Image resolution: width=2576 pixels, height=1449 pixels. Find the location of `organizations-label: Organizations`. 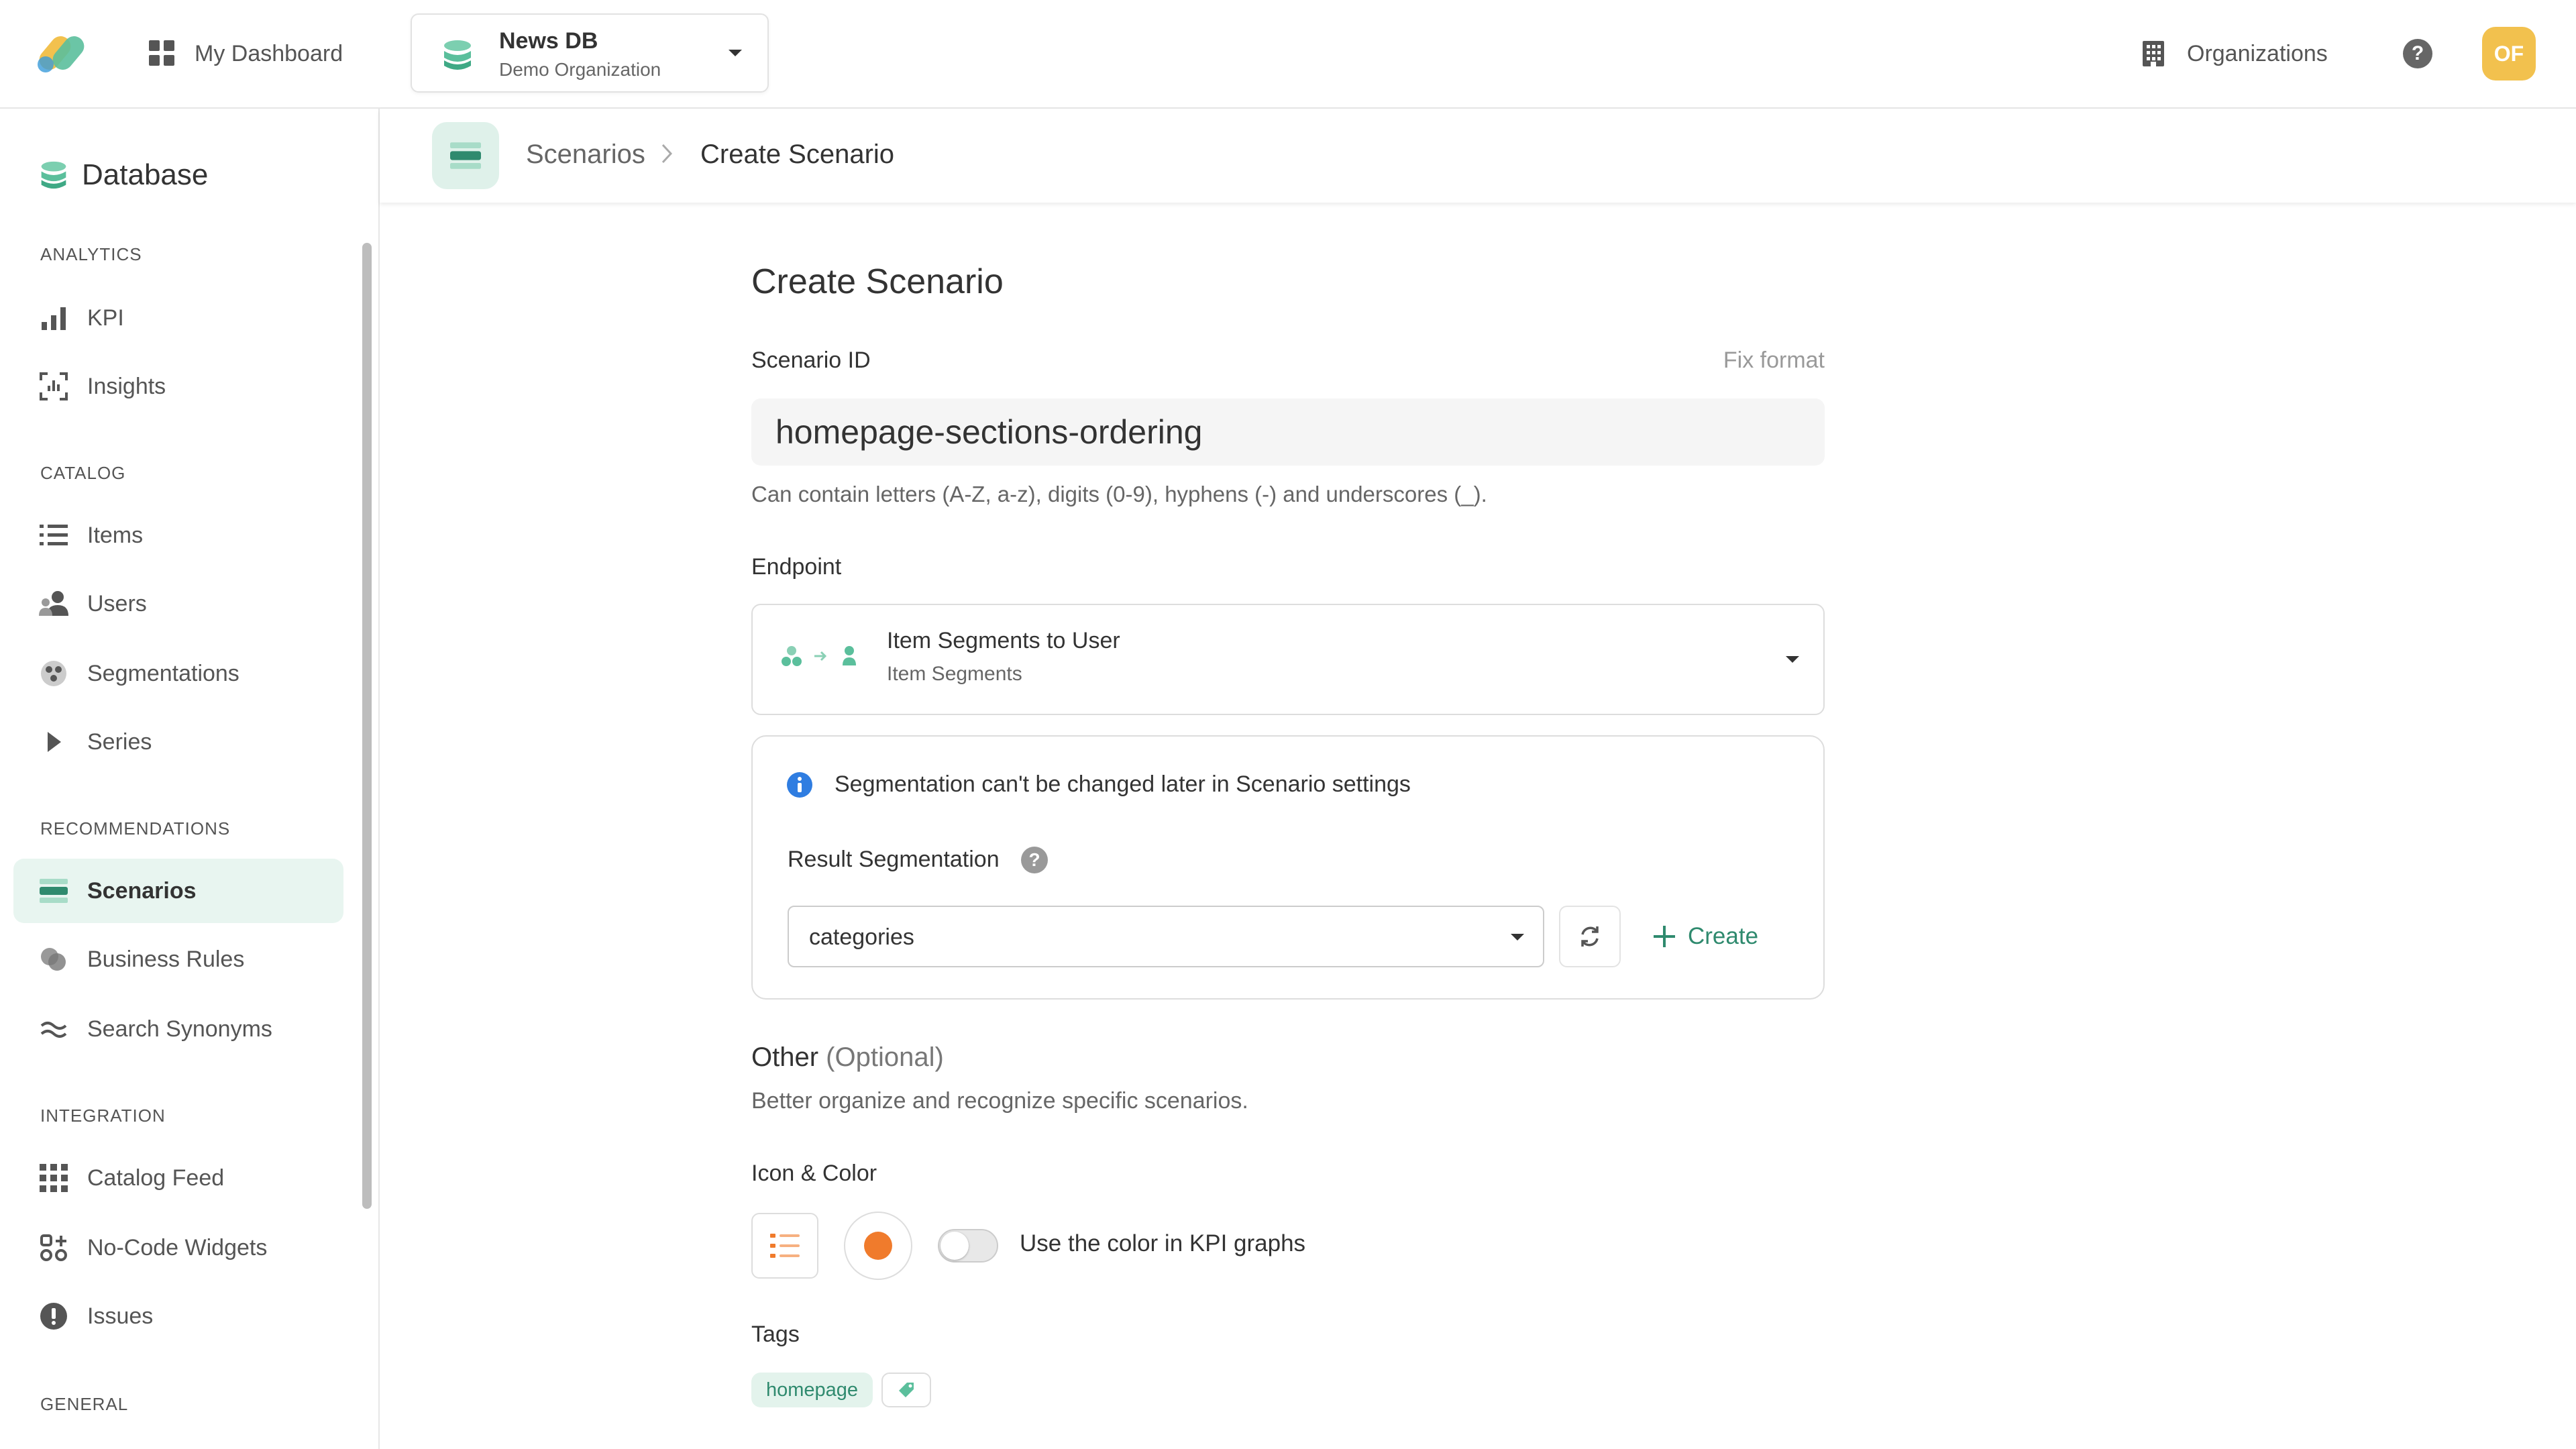

organizations-label: Organizations is located at coordinates (2257, 53).